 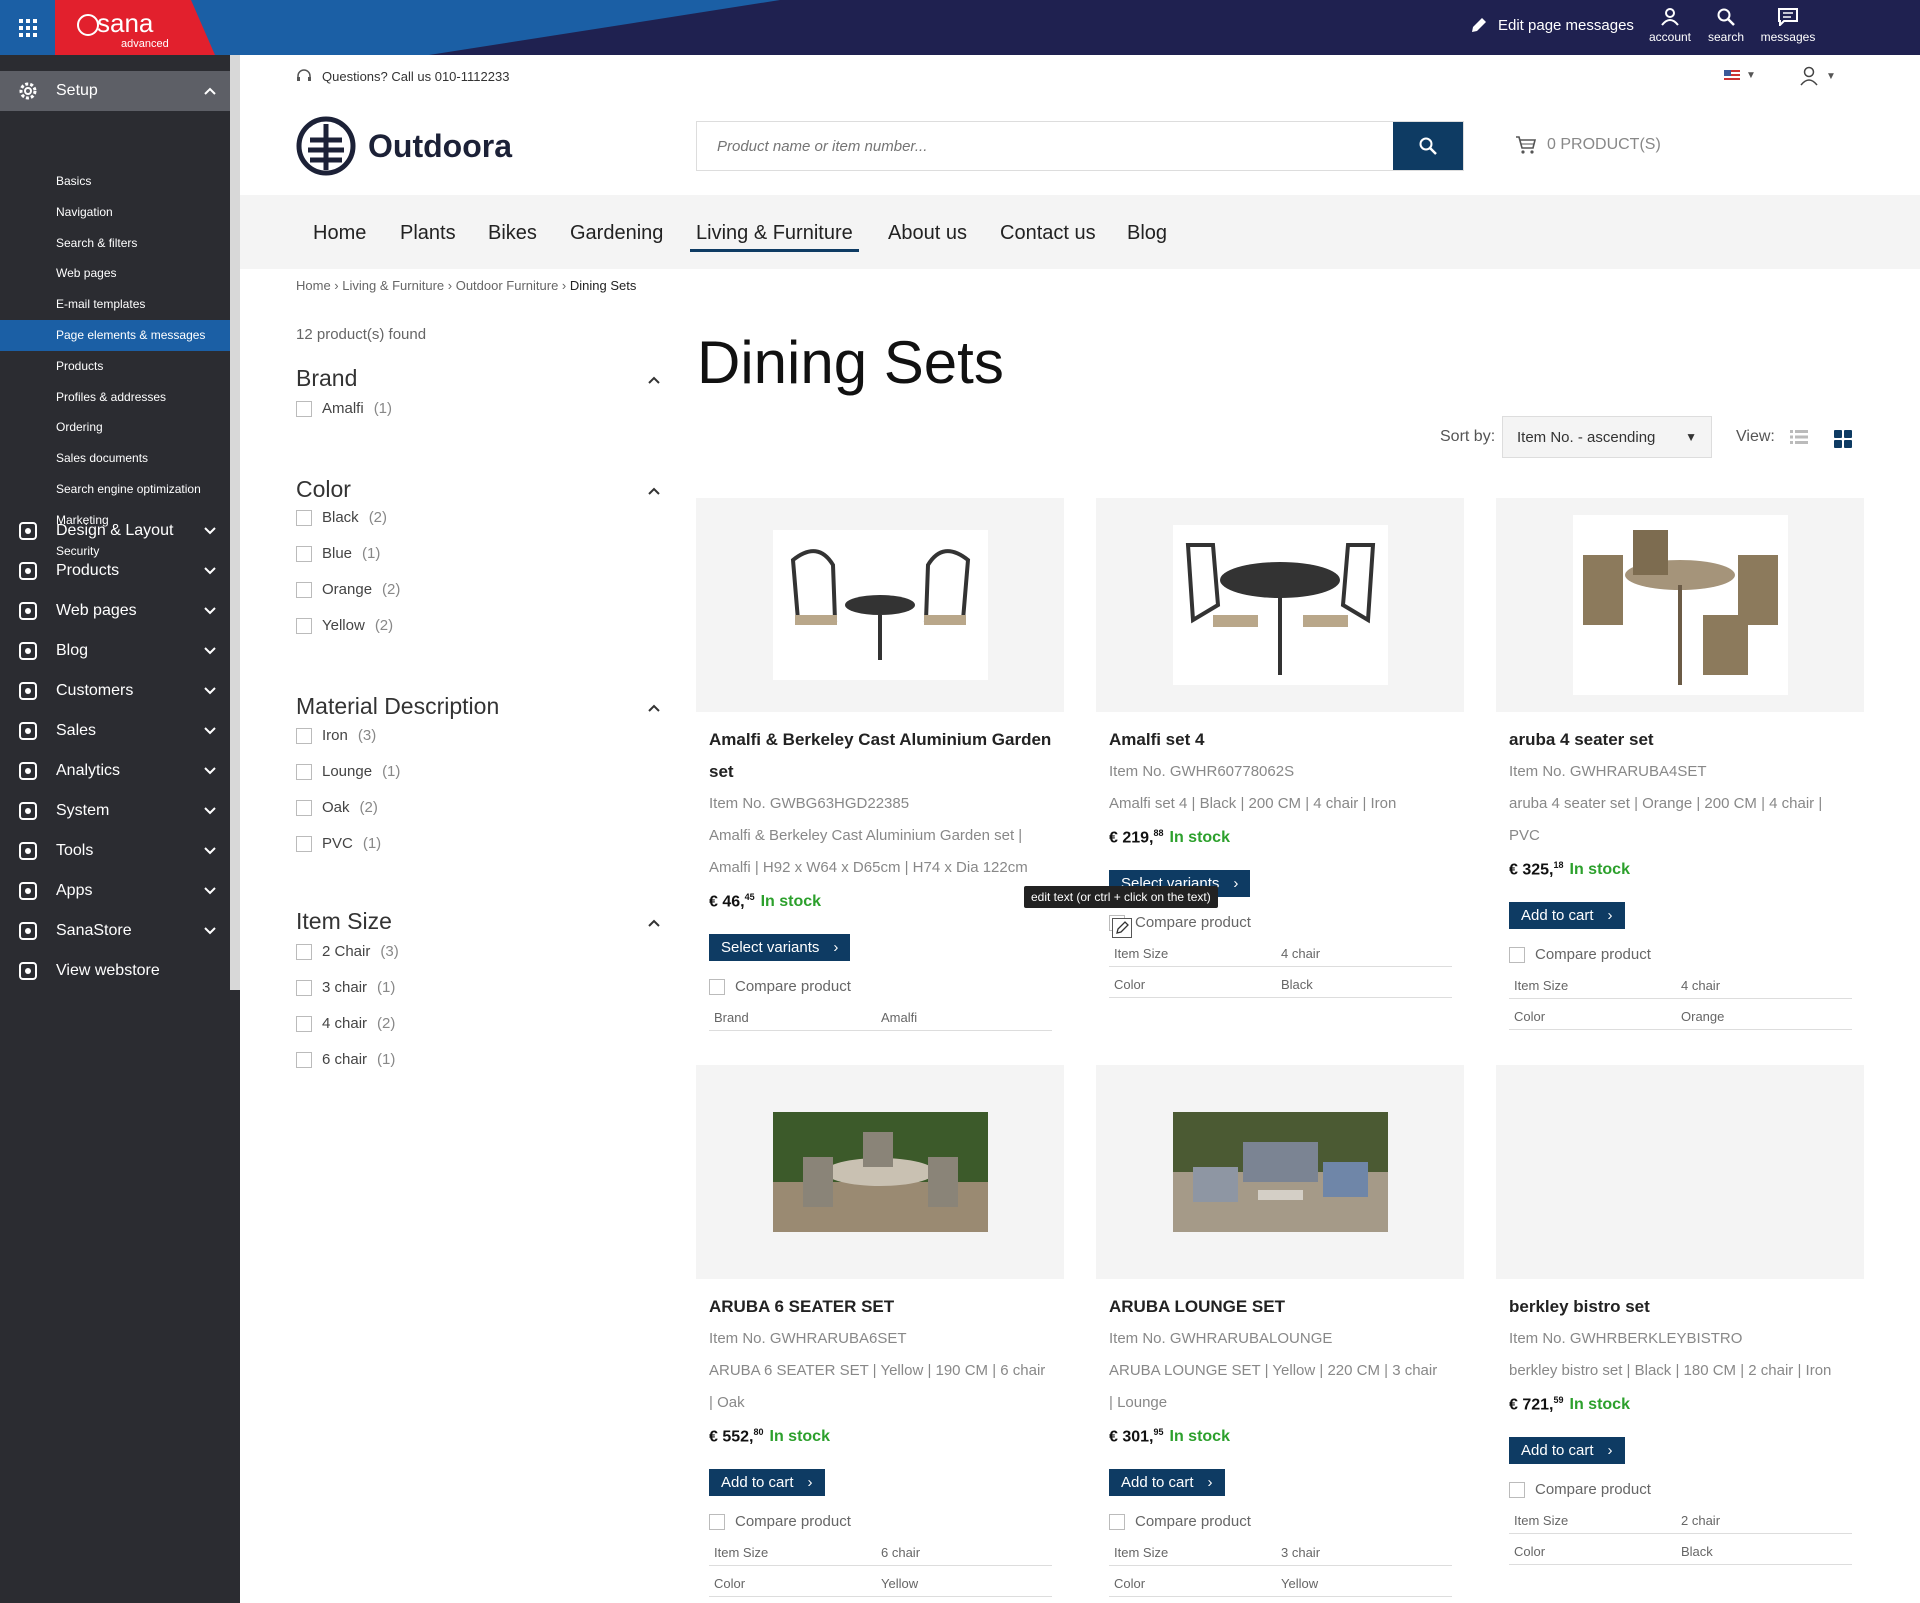 I want to click on search-button: search, so click(x=1726, y=25).